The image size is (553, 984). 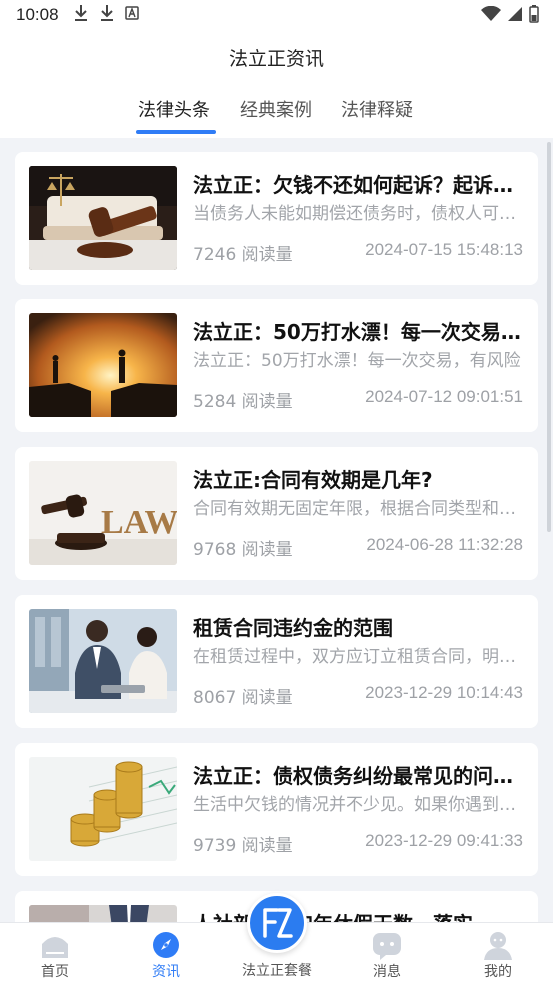 I want to click on tab-bar: 法律头条 经典案例 法律释疑, so click(x=276, y=117).